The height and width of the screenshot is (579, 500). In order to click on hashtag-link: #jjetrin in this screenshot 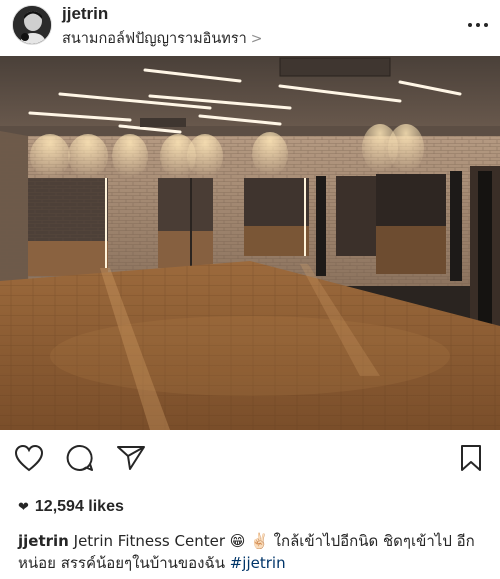, I will do `click(258, 563)`.